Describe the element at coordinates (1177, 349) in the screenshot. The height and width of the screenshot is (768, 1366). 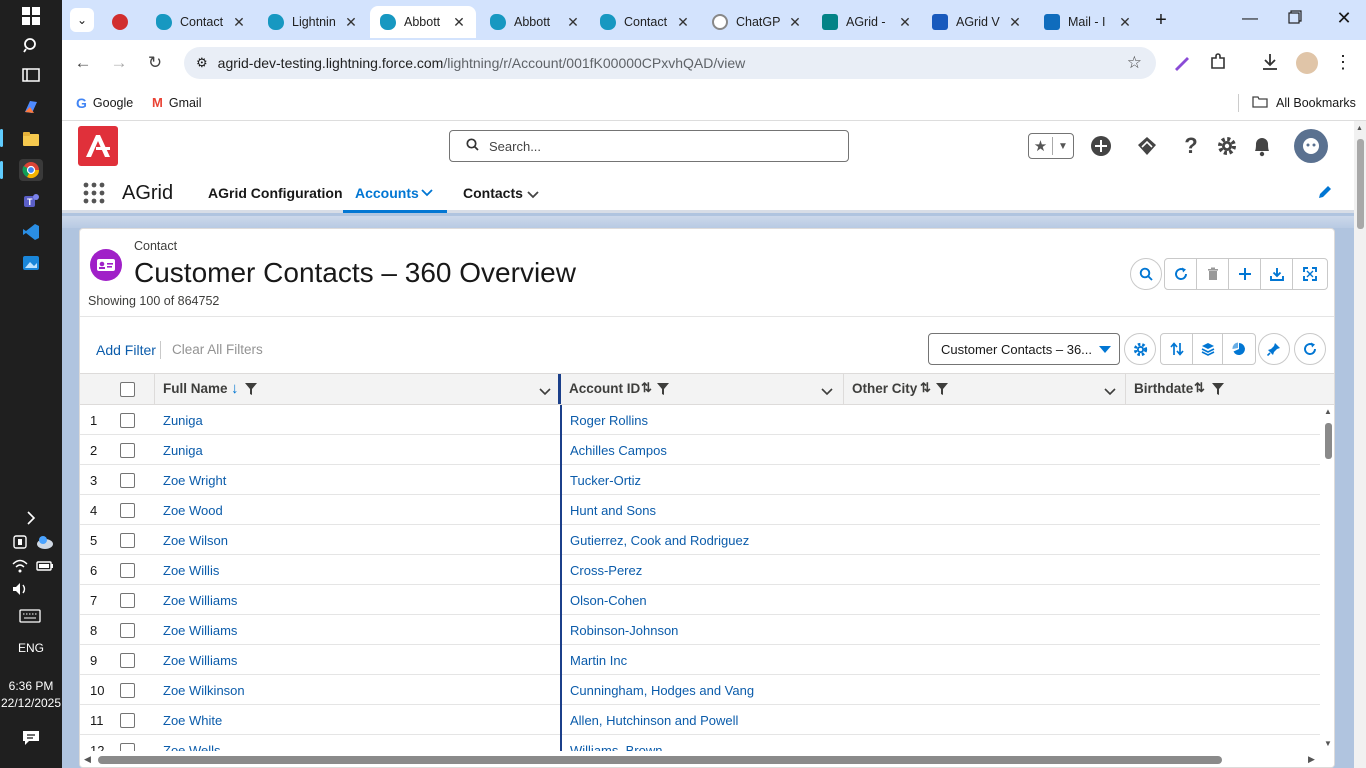
I see `sort-swap-icon` at that location.